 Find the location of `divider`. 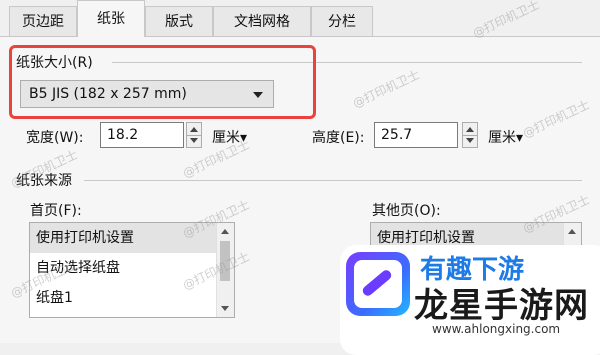

divider is located at coordinates (333, 180).